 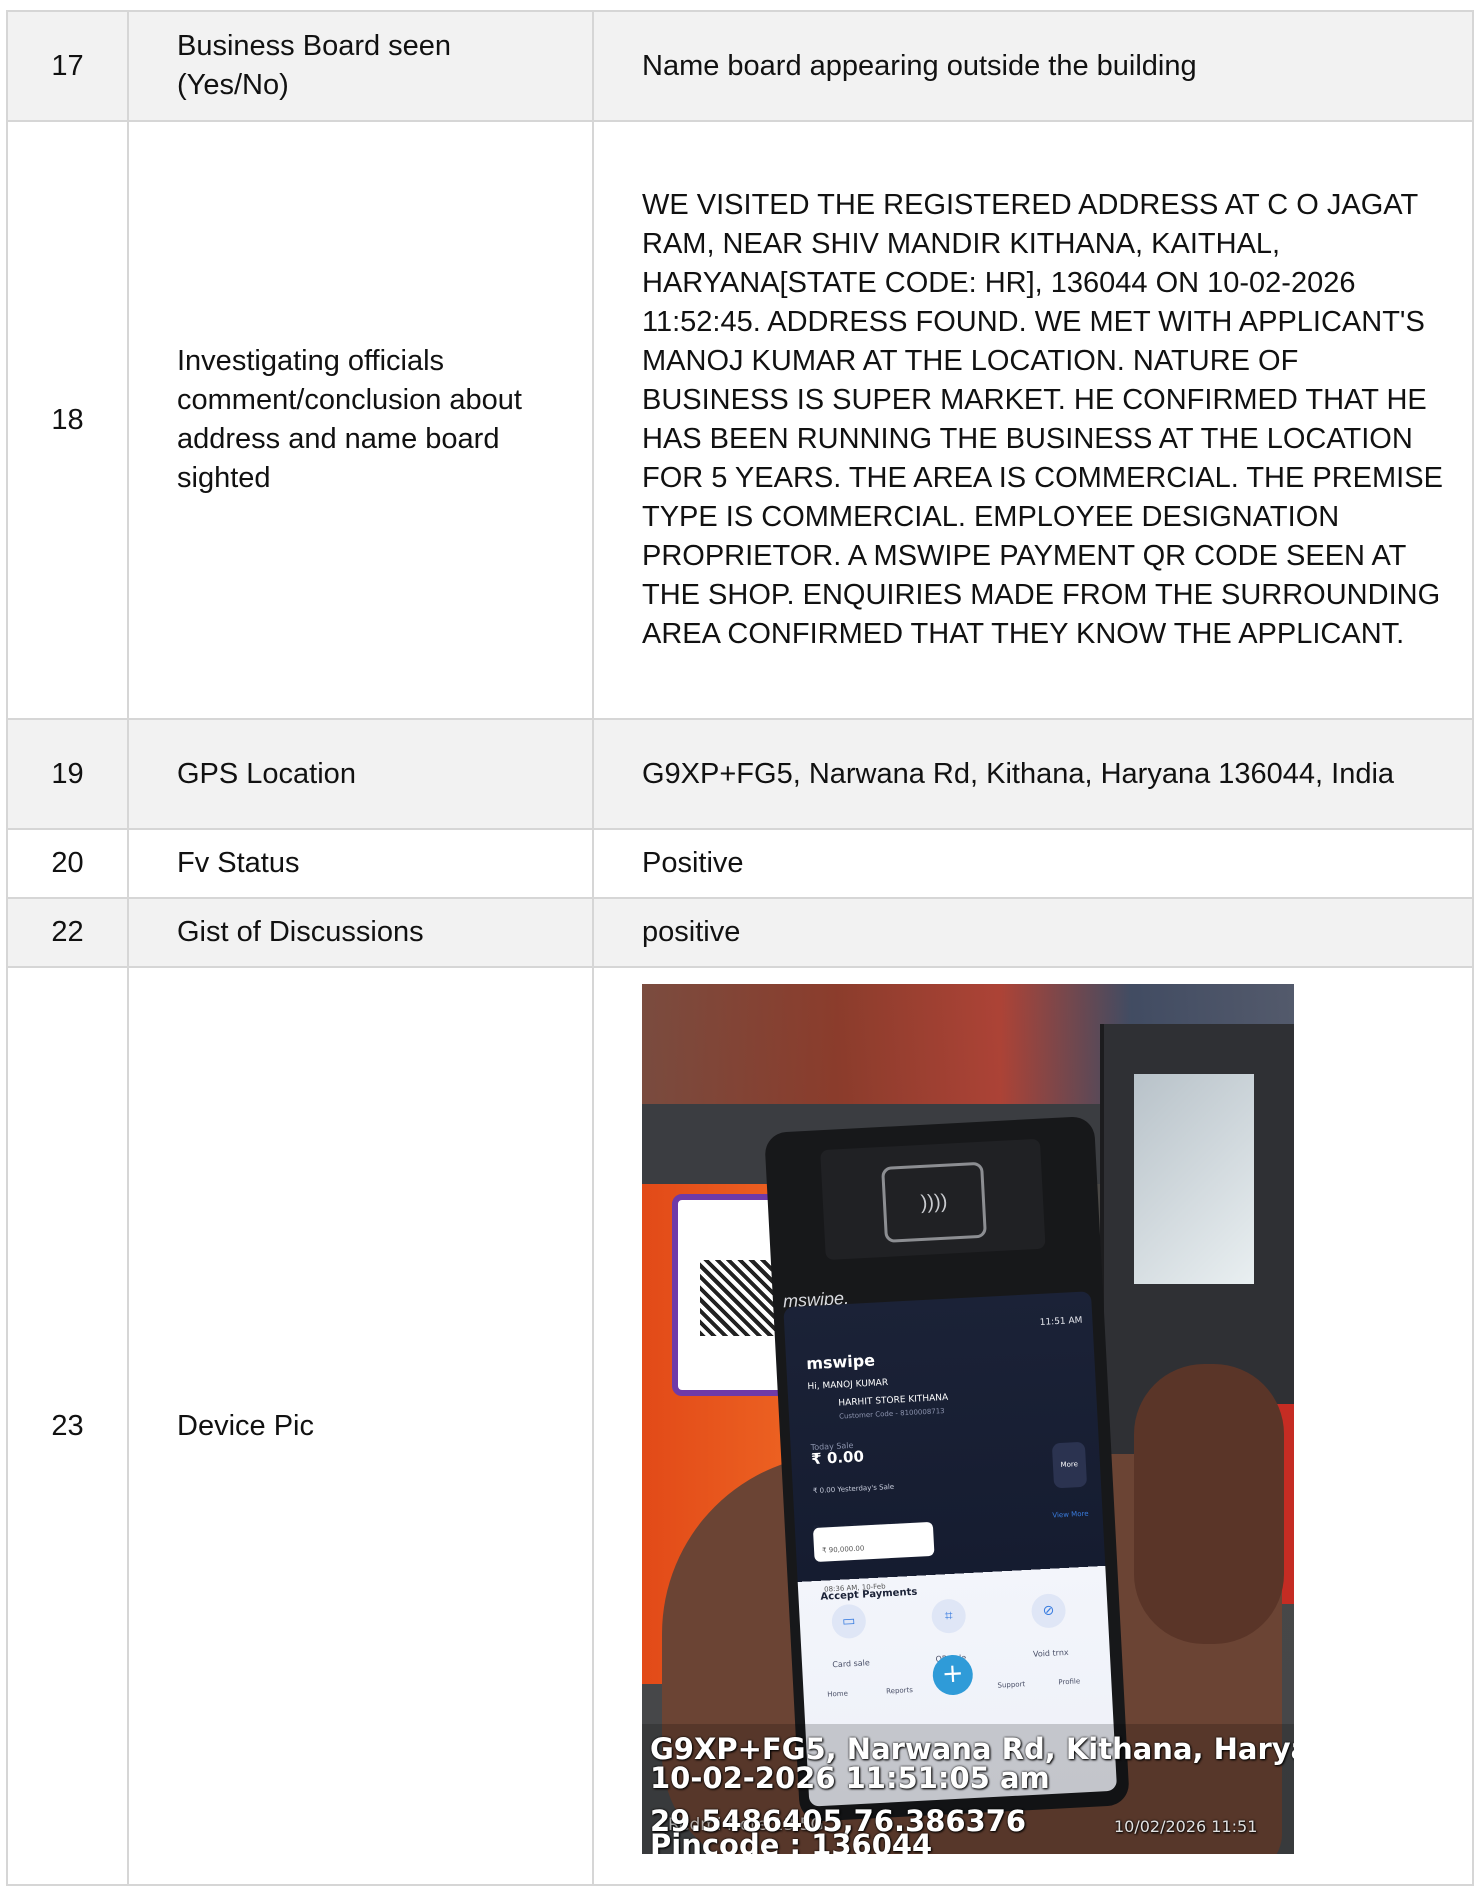 What do you see at coordinates (360, 863) in the screenshot?
I see `row-label: Fv Status` at bounding box center [360, 863].